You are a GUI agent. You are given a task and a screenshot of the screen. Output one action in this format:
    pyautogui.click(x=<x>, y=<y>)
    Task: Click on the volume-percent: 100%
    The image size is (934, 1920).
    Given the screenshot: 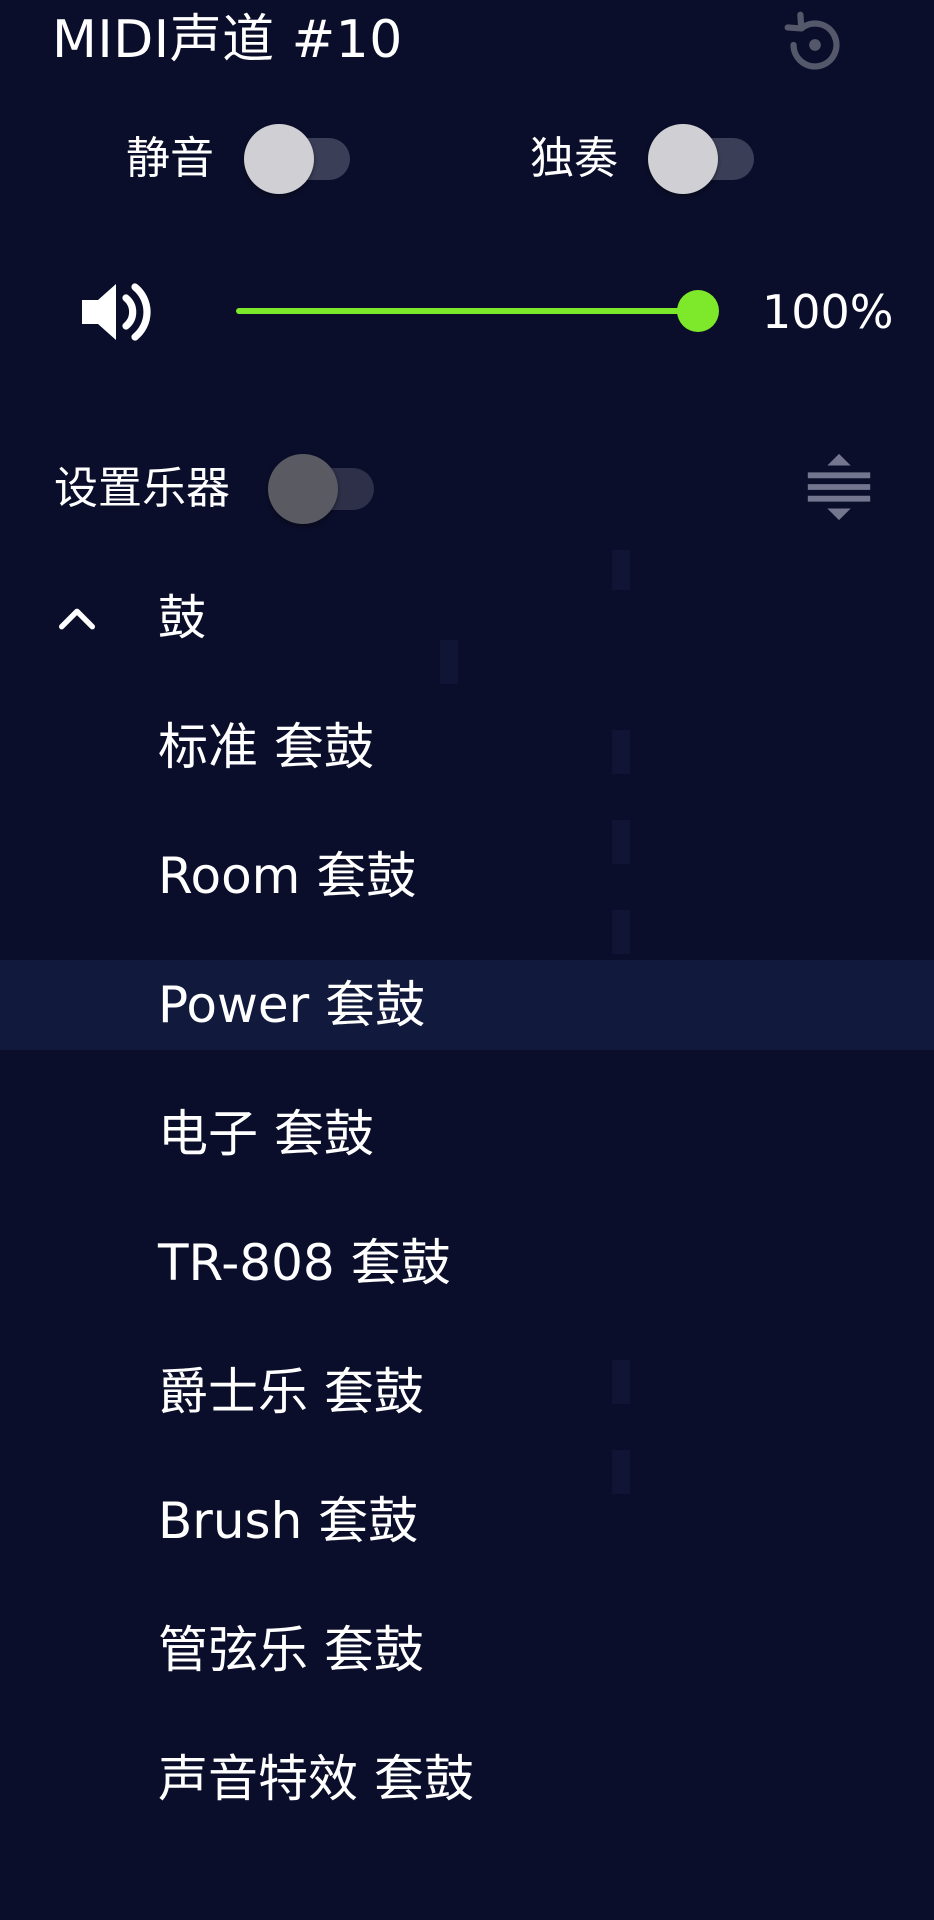 What is the action you would take?
    pyautogui.click(x=828, y=312)
    